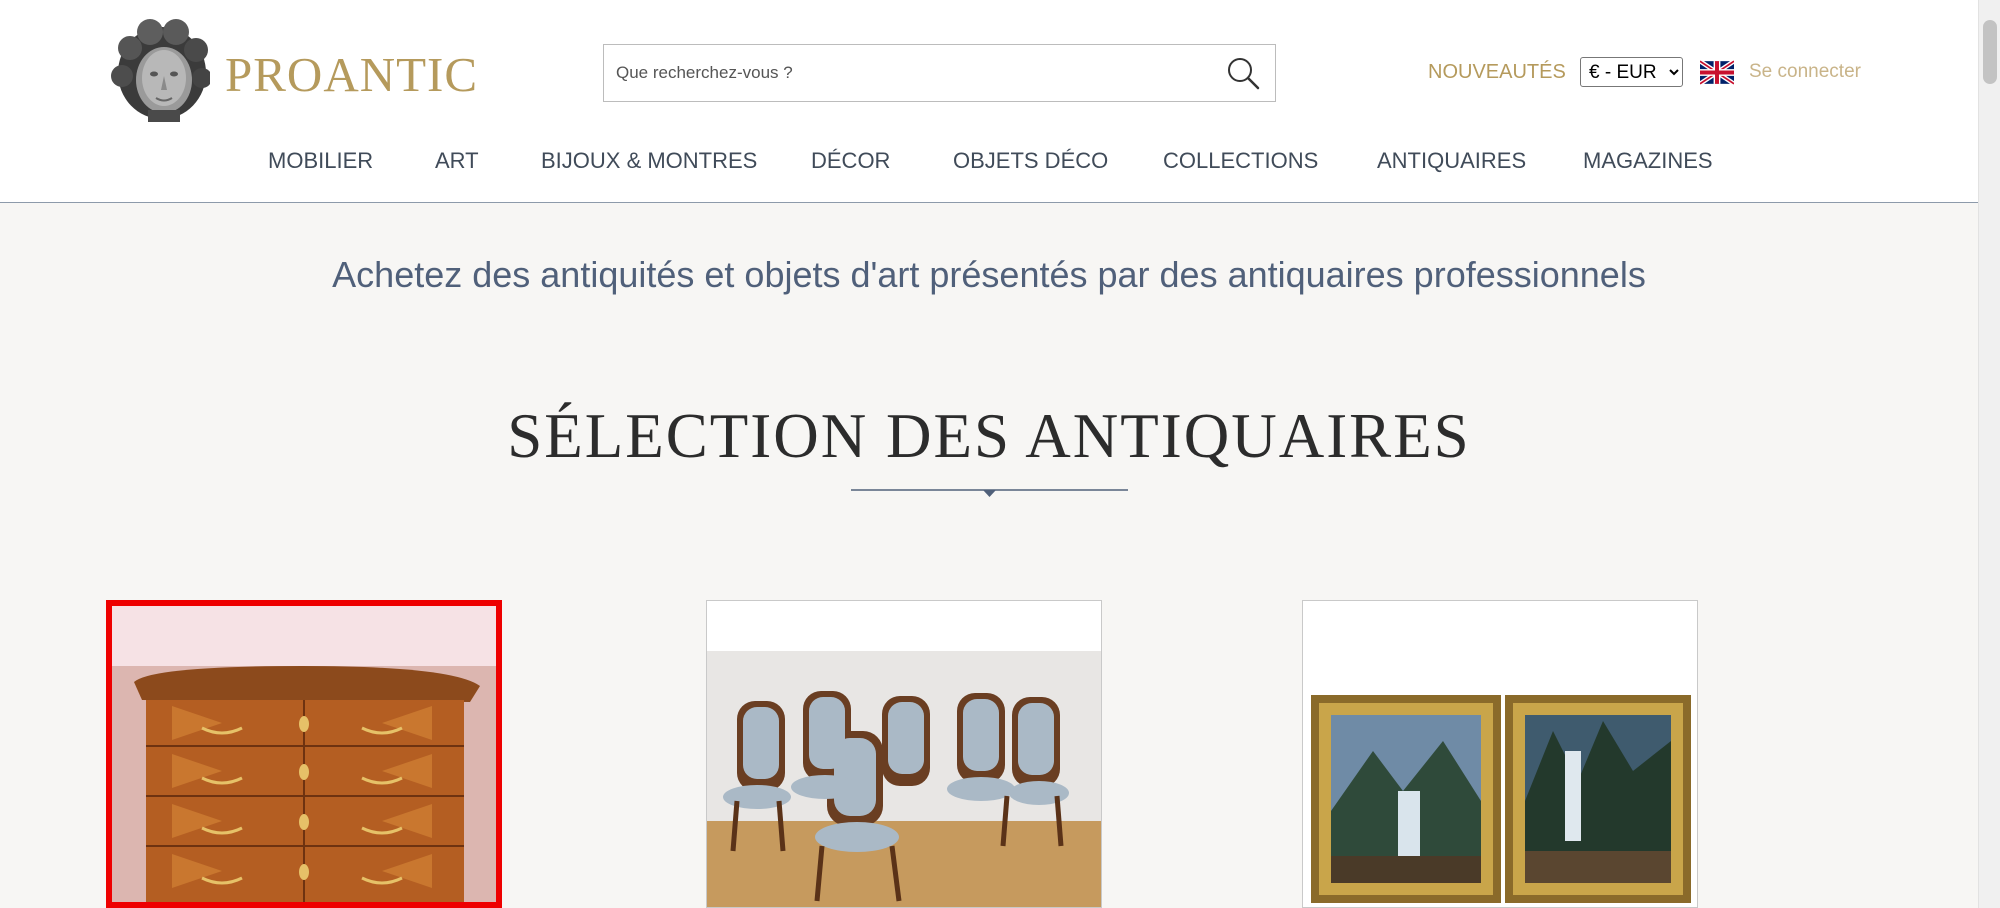 This screenshot has width=2000, height=908. What do you see at coordinates (304, 757) in the screenshot?
I see `commode-image` at bounding box center [304, 757].